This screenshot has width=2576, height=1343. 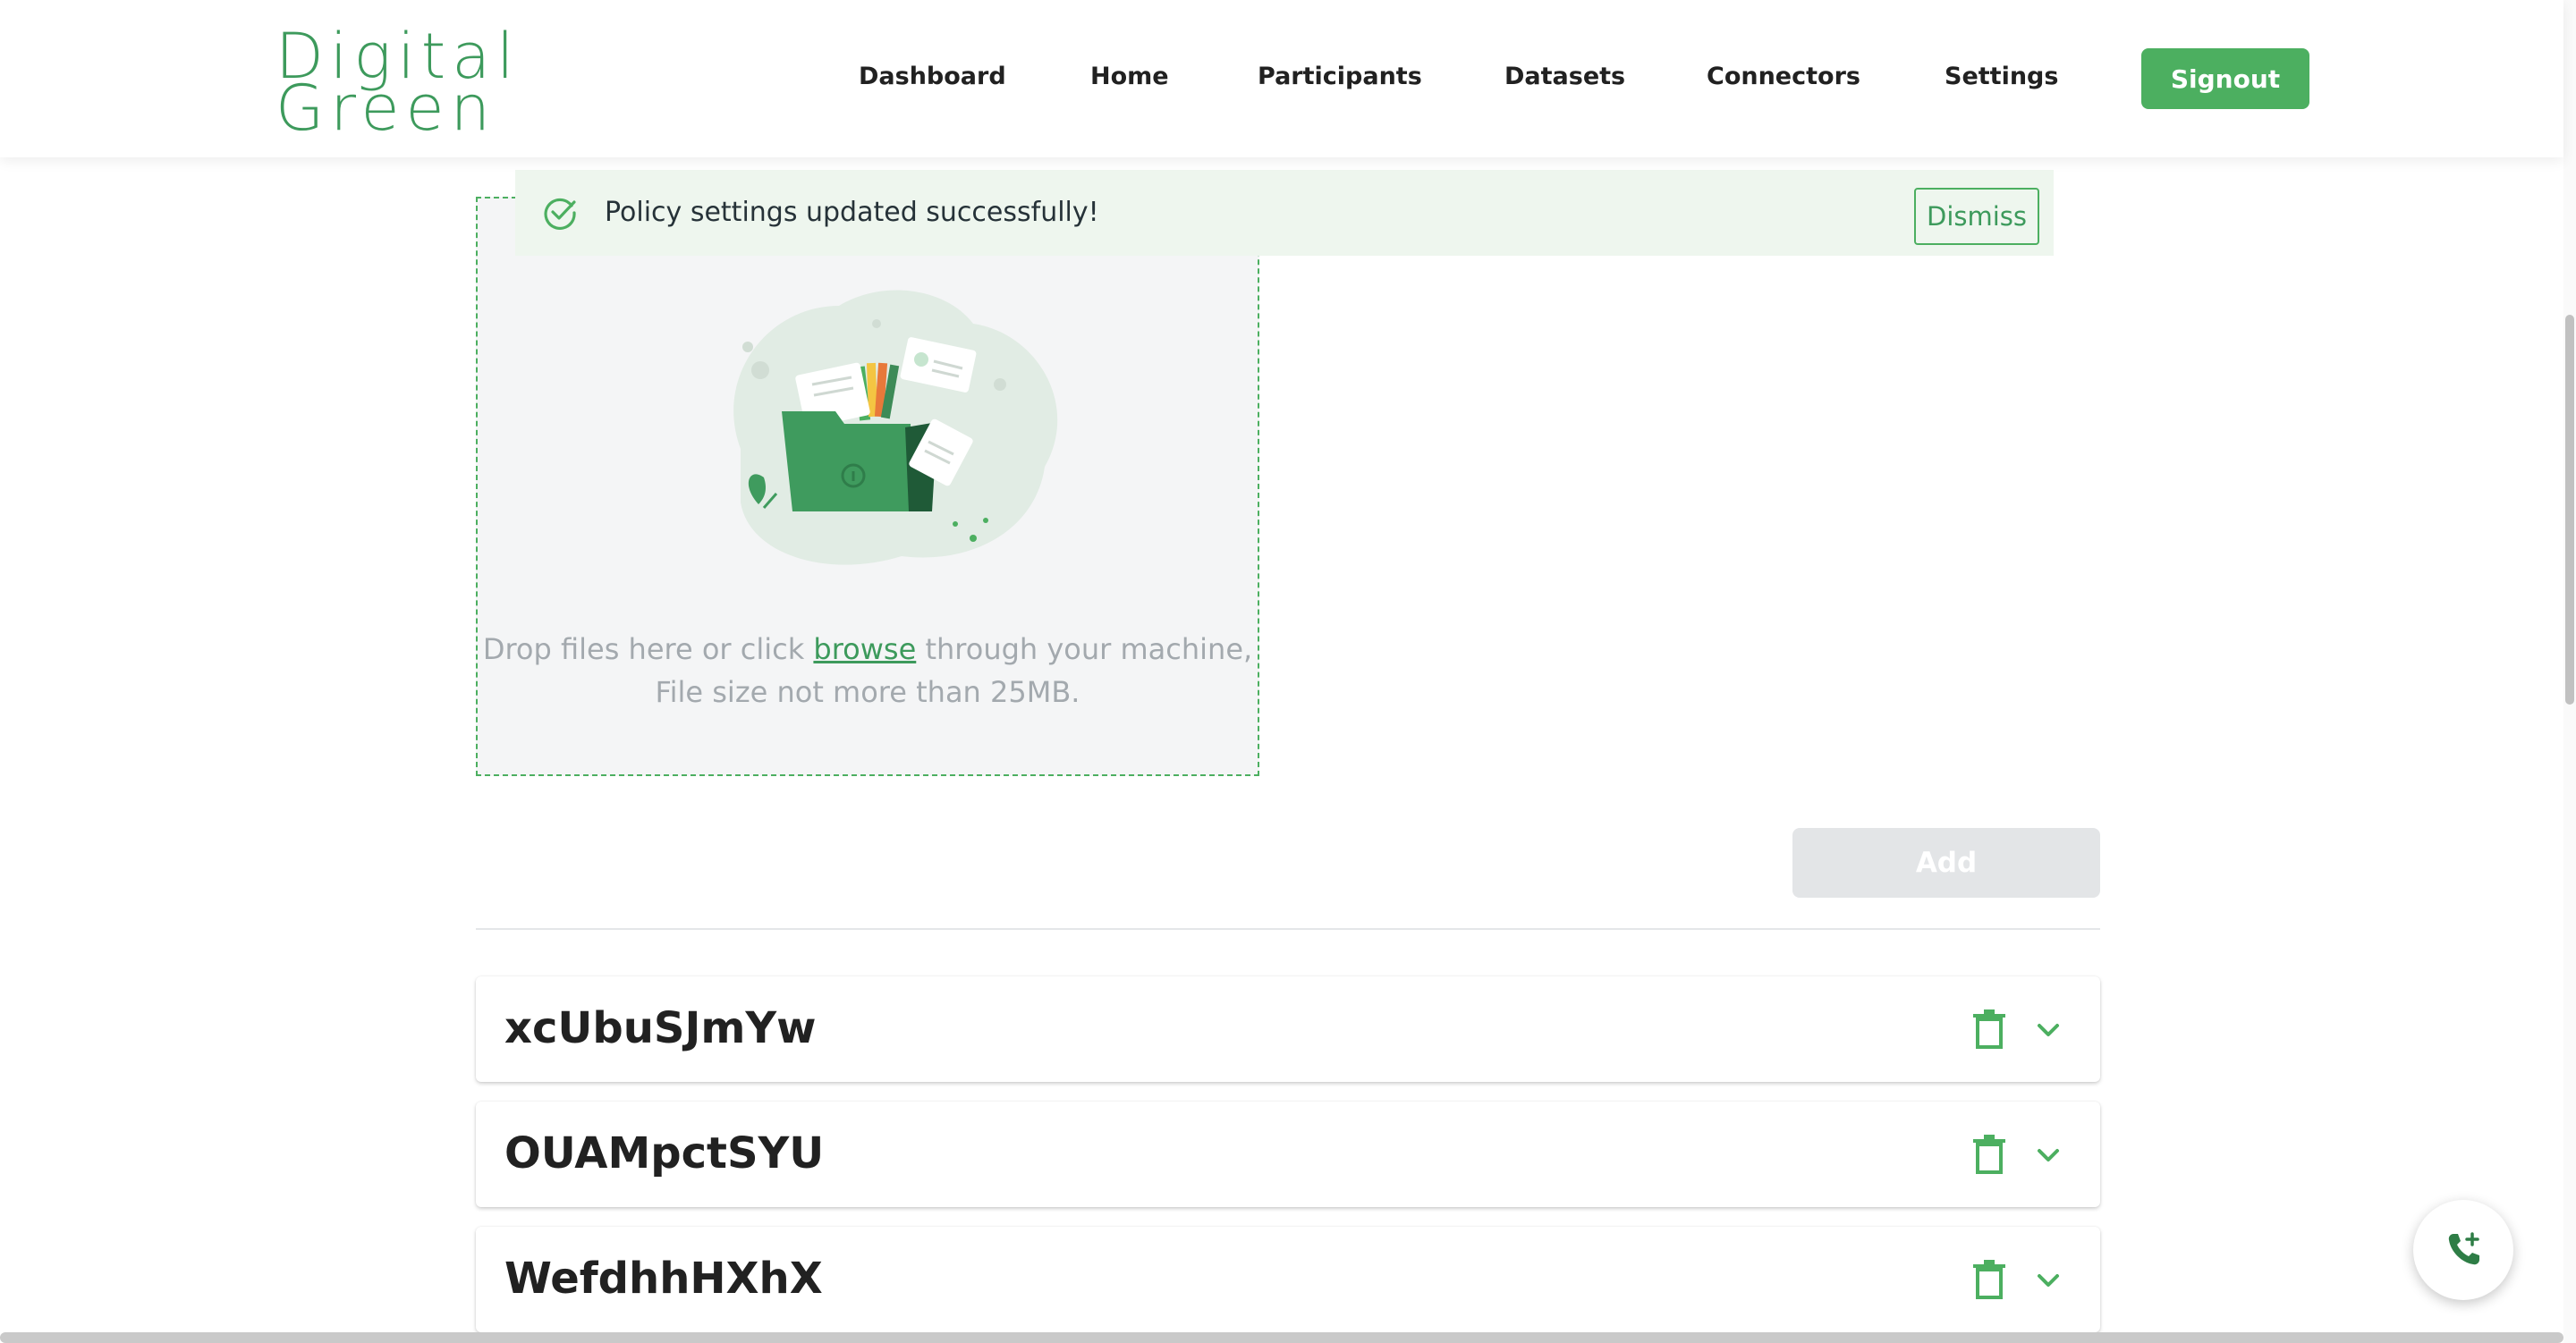 What do you see at coordinates (1288, 929) in the screenshot?
I see `section-divider` at bounding box center [1288, 929].